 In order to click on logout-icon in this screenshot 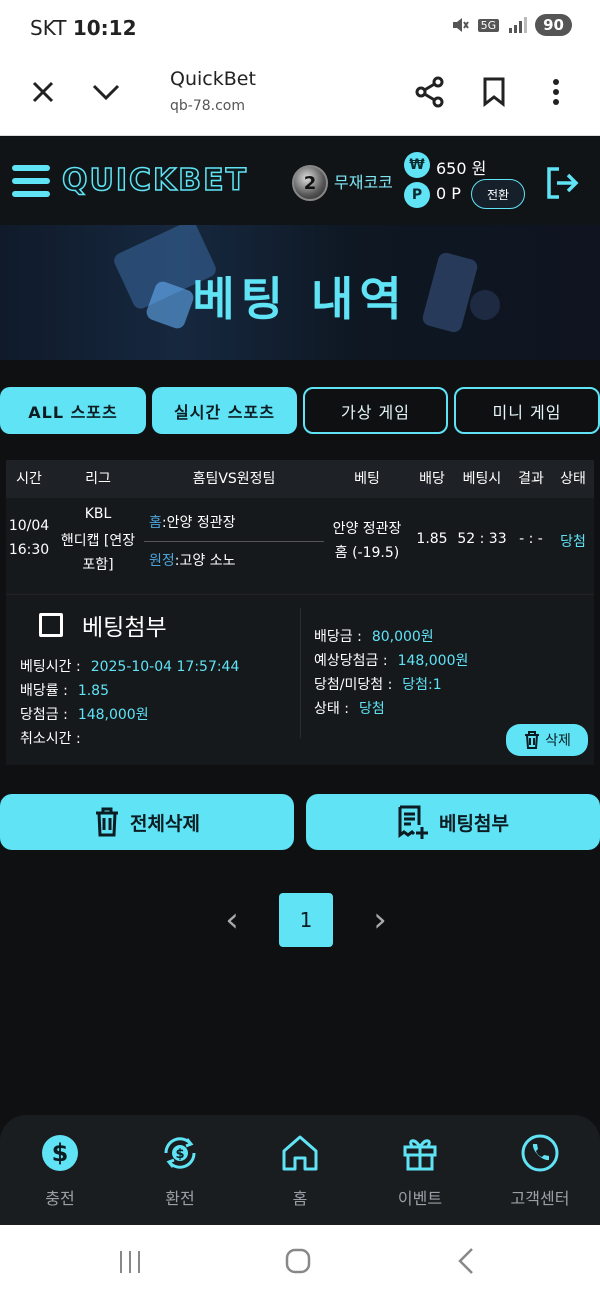, I will do `click(562, 183)`.